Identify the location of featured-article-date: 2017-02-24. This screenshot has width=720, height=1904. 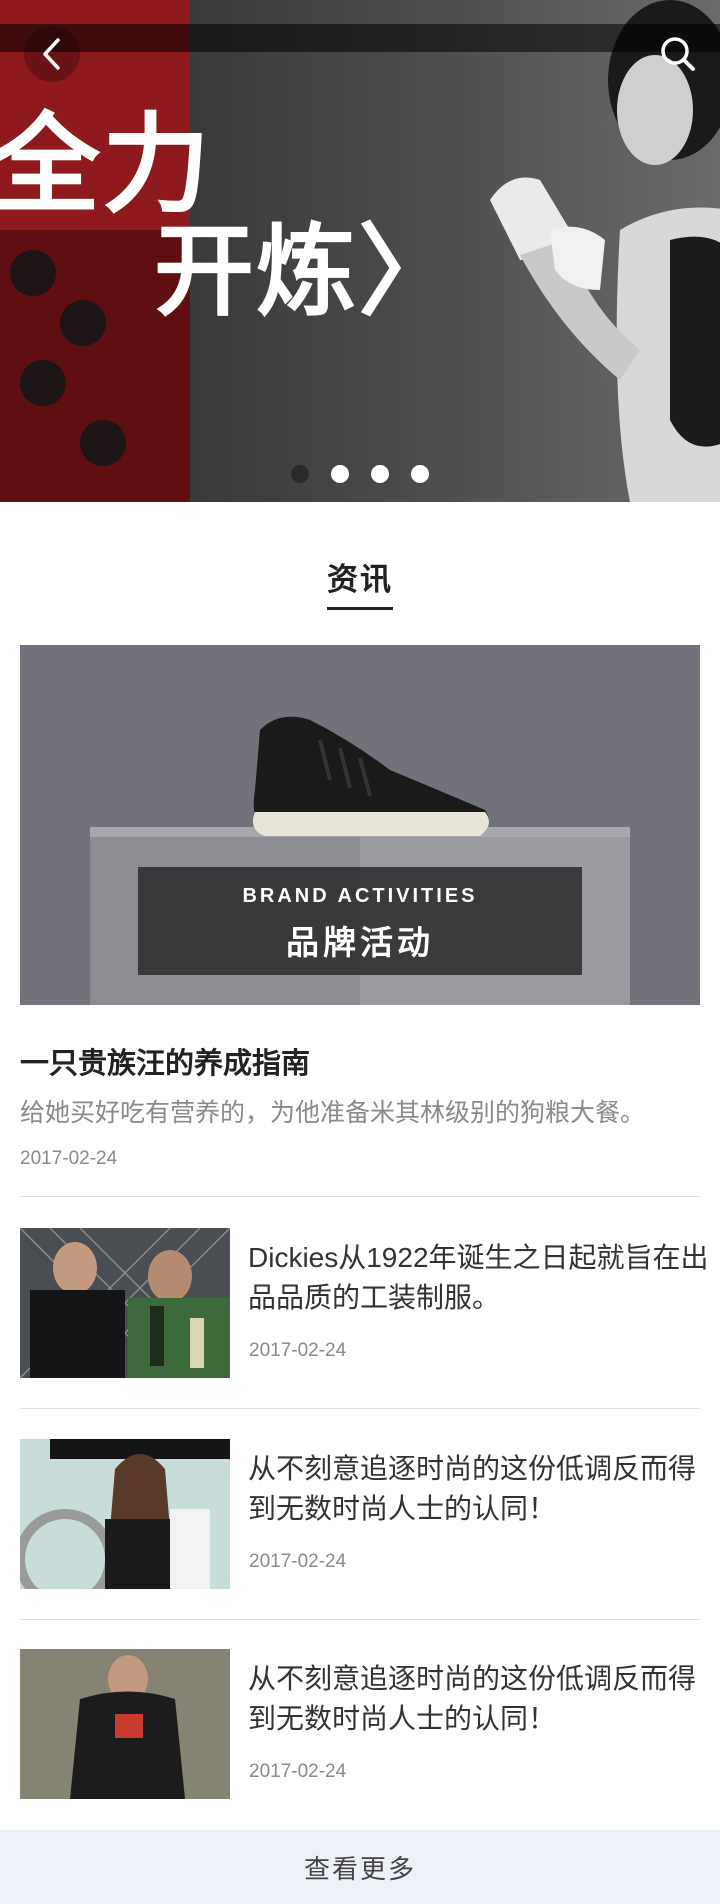
(69, 1158).